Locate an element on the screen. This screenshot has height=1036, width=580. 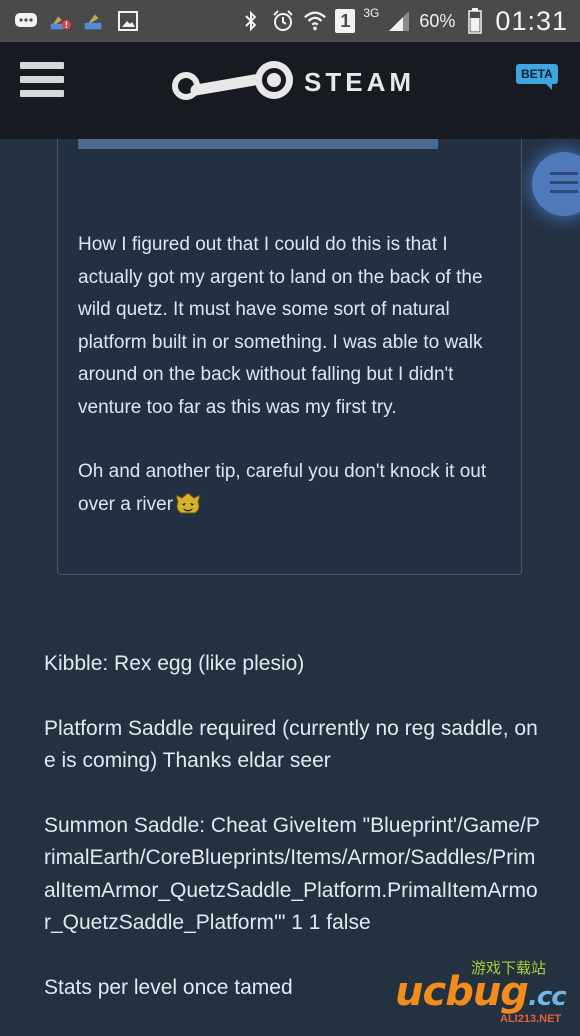
gallery-icon is located at coordinates (128, 21).